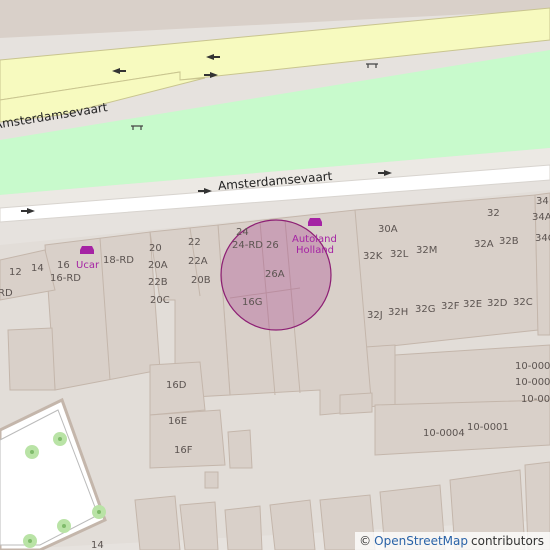 Image resolution: width=550 pixels, height=550 pixels. Describe the element at coordinates (542, 201) in the screenshot. I see `house-number: 34` at that location.